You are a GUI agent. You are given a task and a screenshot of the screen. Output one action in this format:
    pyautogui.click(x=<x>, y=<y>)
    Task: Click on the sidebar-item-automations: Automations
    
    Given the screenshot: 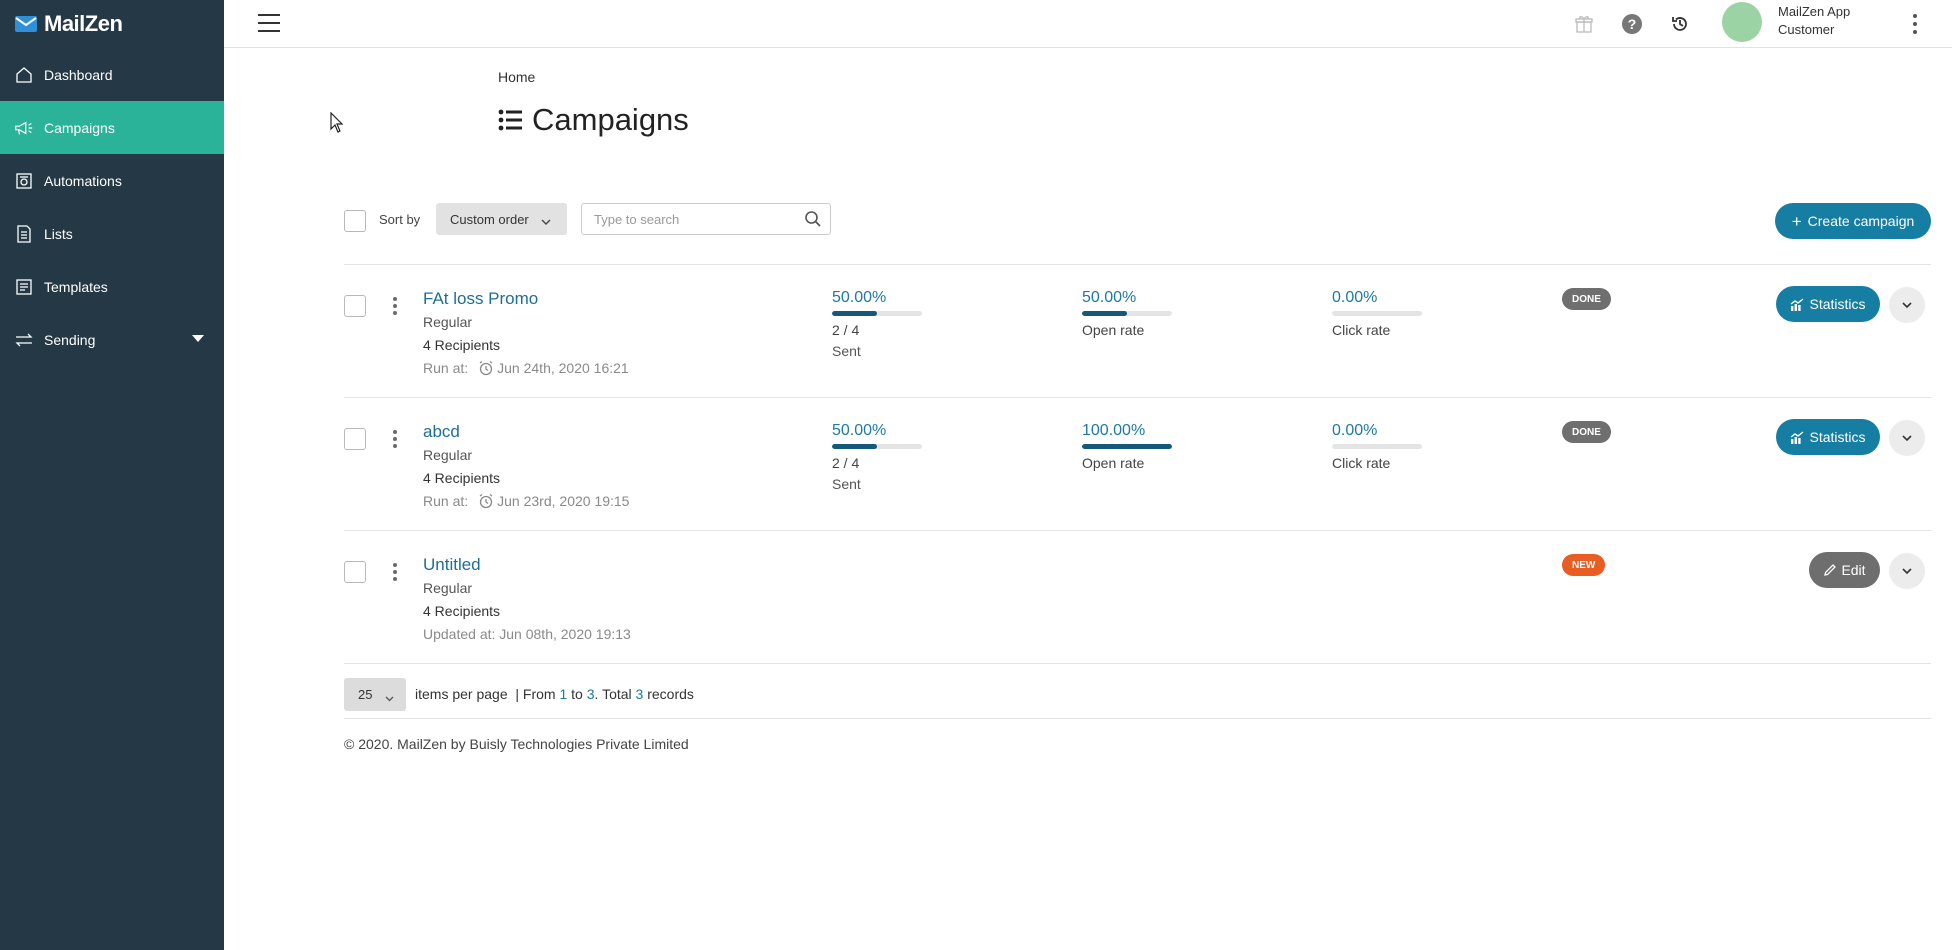 What is the action you would take?
    pyautogui.click(x=112, y=180)
    